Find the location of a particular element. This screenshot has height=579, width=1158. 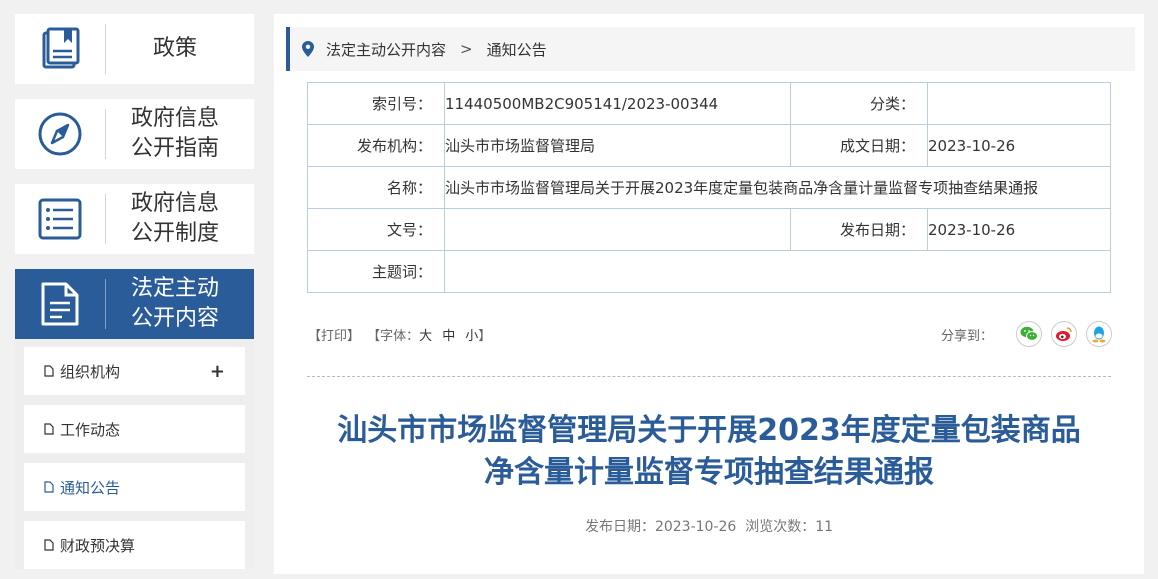

sidebar-card-label: 政府信息 公开制度 is located at coordinates (180, 219).